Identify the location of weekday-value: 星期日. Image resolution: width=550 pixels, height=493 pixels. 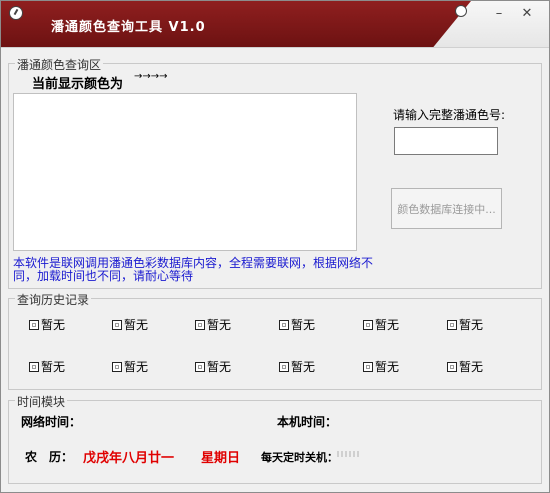
(221, 458).